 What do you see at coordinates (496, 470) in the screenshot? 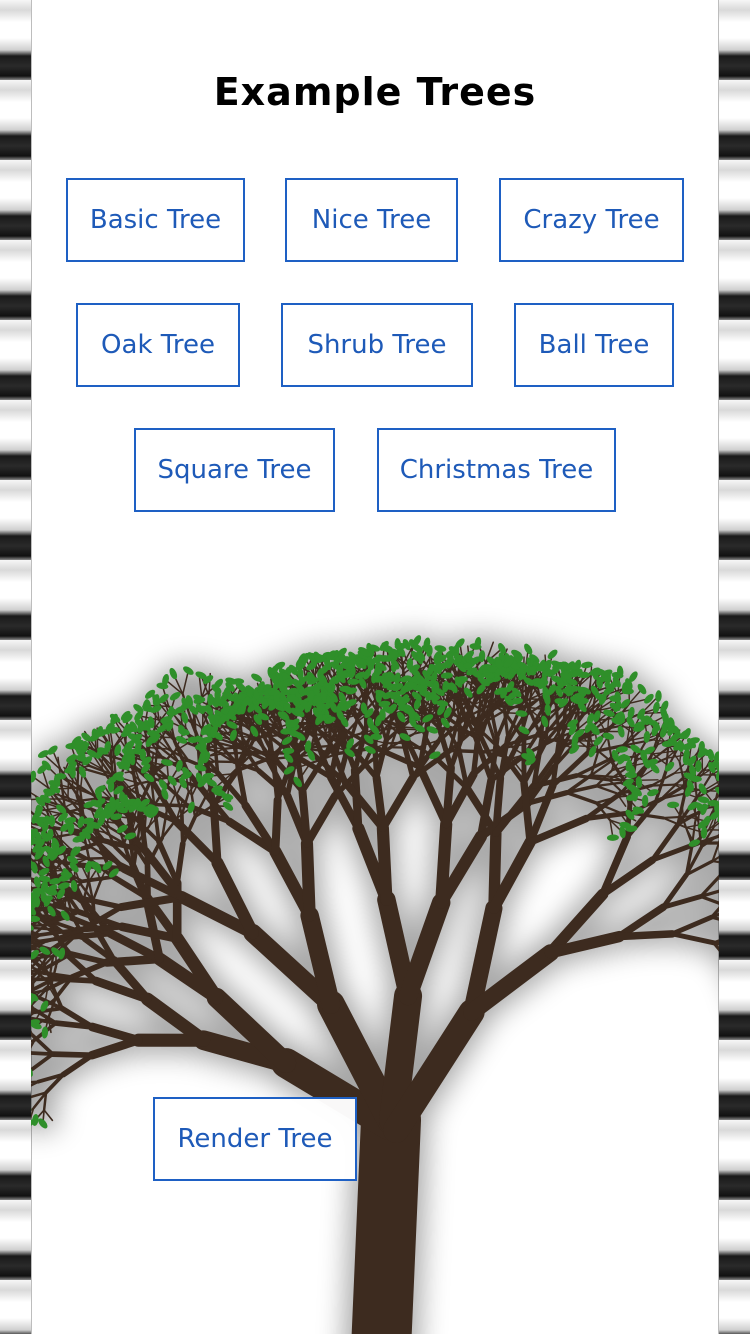
I see `christmas-tree-button: Christmas Tree` at bounding box center [496, 470].